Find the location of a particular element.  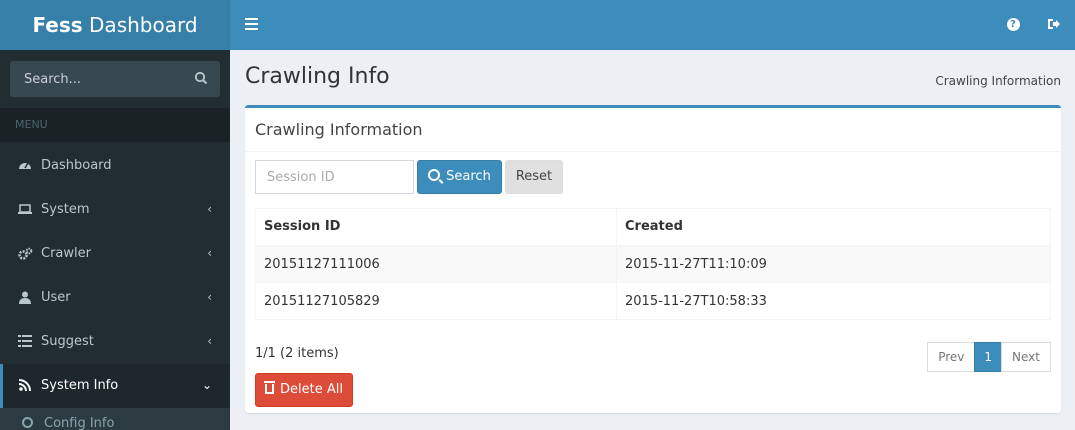

sidebar-toggle-icon is located at coordinates (251, 24).